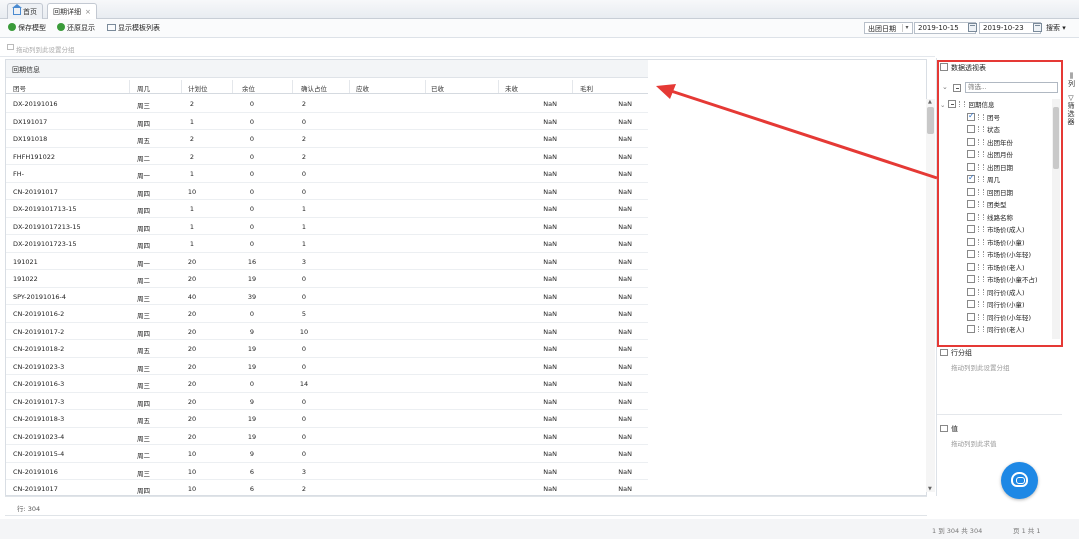  What do you see at coordinates (996, 155) in the screenshot?
I see `field-item: 出团月份` at bounding box center [996, 155].